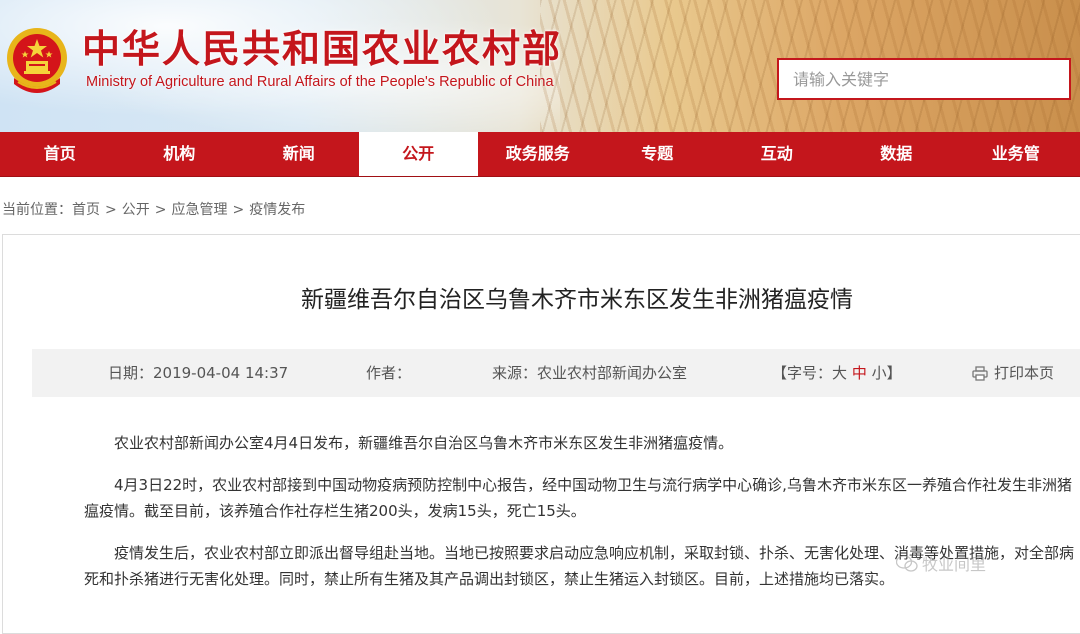 This screenshot has width=1080, height=634. What do you see at coordinates (389, 373) in the screenshot?
I see `article-author: 作者：` at bounding box center [389, 373].